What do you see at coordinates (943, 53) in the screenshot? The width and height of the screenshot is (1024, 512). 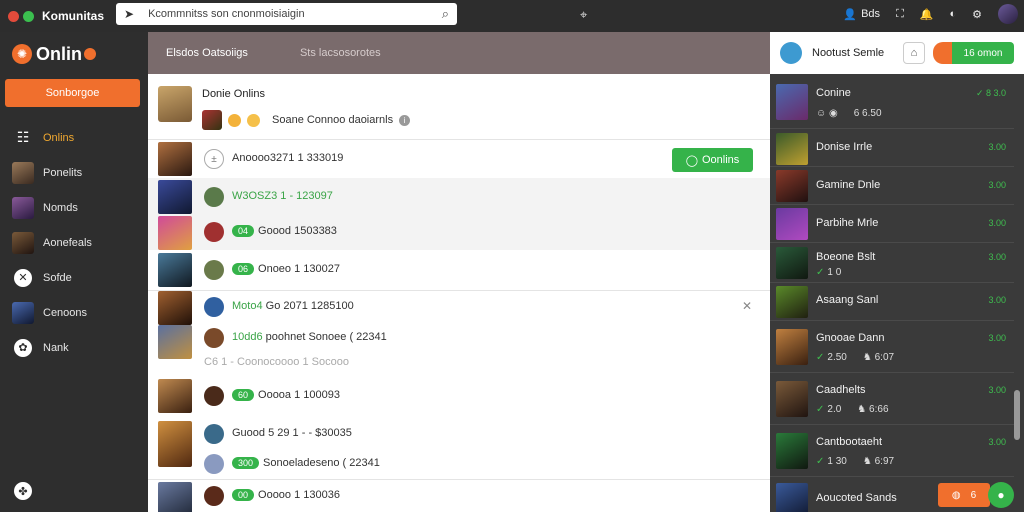 I see `fire-icon` at bounding box center [943, 53].